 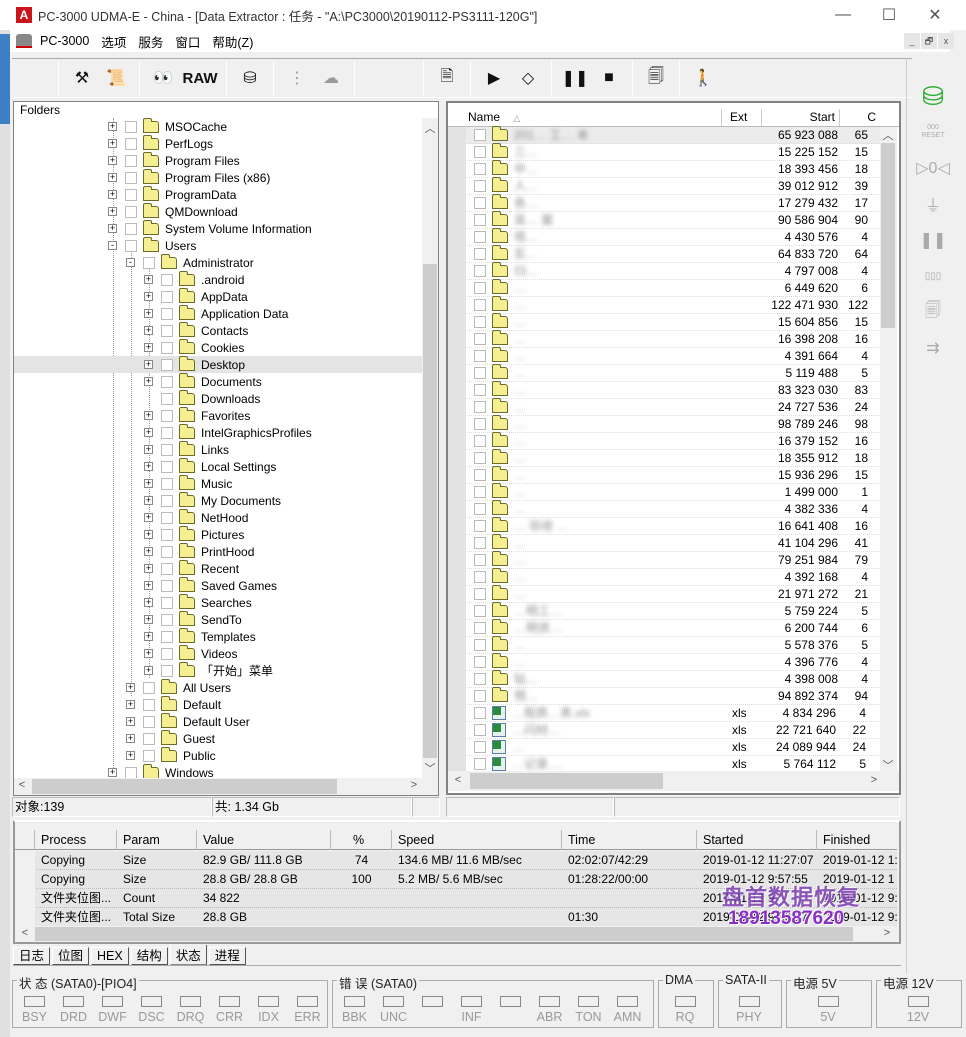 What do you see at coordinates (860, 117) in the screenshot?
I see `col-c: C` at bounding box center [860, 117].